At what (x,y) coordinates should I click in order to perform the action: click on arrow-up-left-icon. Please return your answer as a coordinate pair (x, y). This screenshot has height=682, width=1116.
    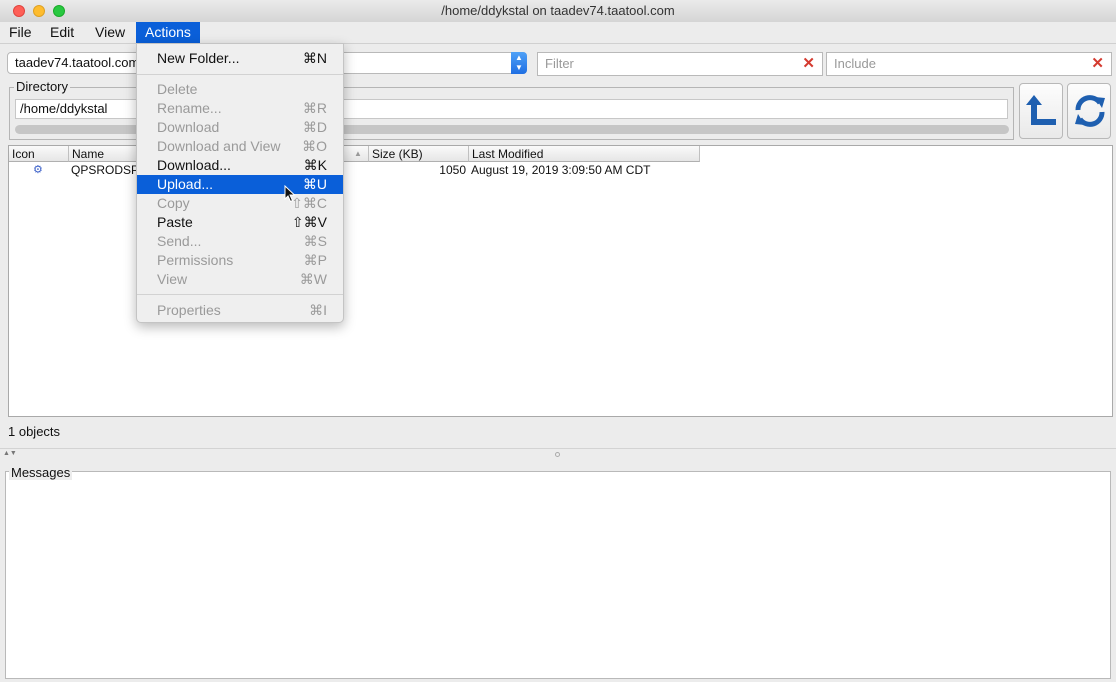
    Looking at the image, I should click on (1041, 110).